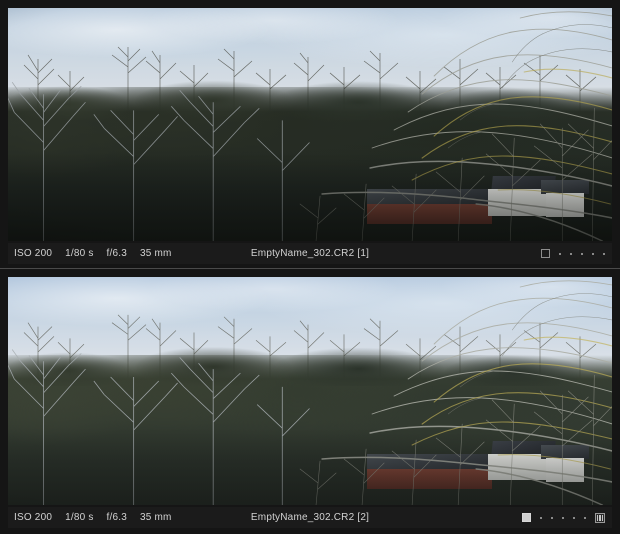 The height and width of the screenshot is (534, 620). Describe the element at coordinates (600, 517) in the screenshot. I see `columns-layout-icon` at that location.